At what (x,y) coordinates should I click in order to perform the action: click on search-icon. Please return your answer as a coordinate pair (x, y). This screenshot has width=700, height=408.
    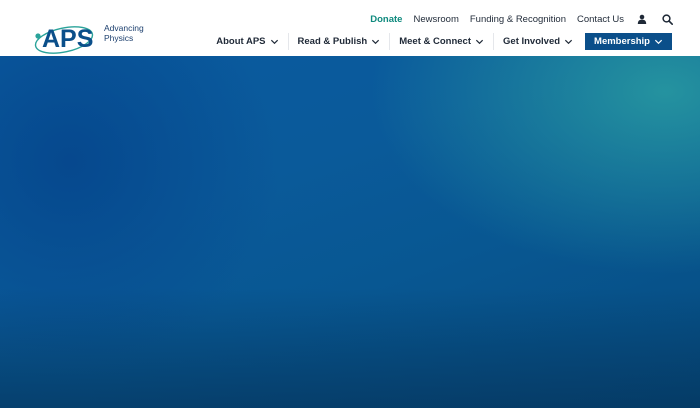
    Looking at the image, I should click on (667, 19).